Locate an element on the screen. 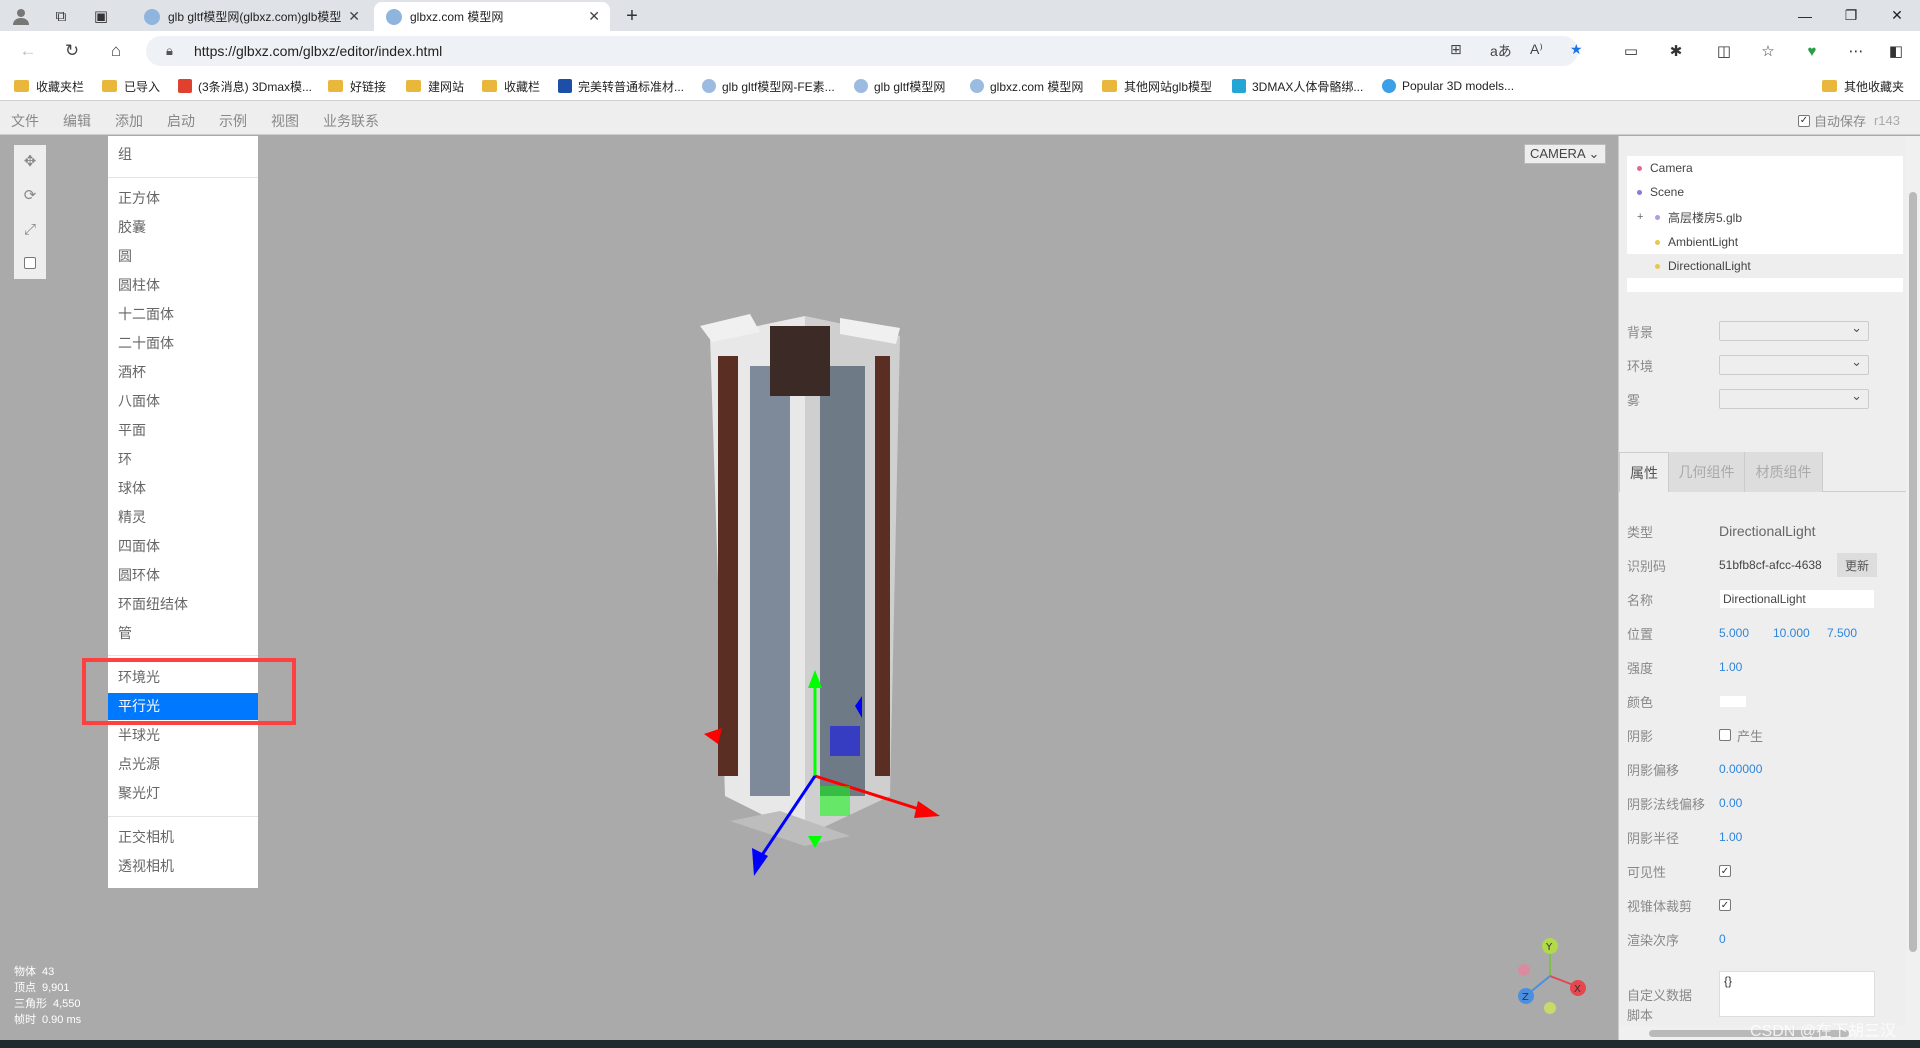  position-x-input: 5.000 is located at coordinates (1746, 633).